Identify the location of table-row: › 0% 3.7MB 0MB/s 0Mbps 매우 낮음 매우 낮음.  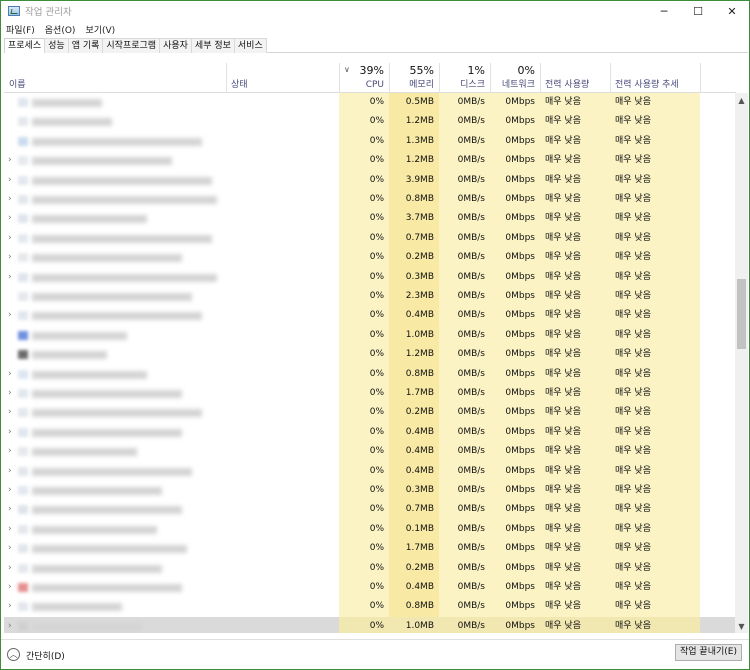
(370, 219).